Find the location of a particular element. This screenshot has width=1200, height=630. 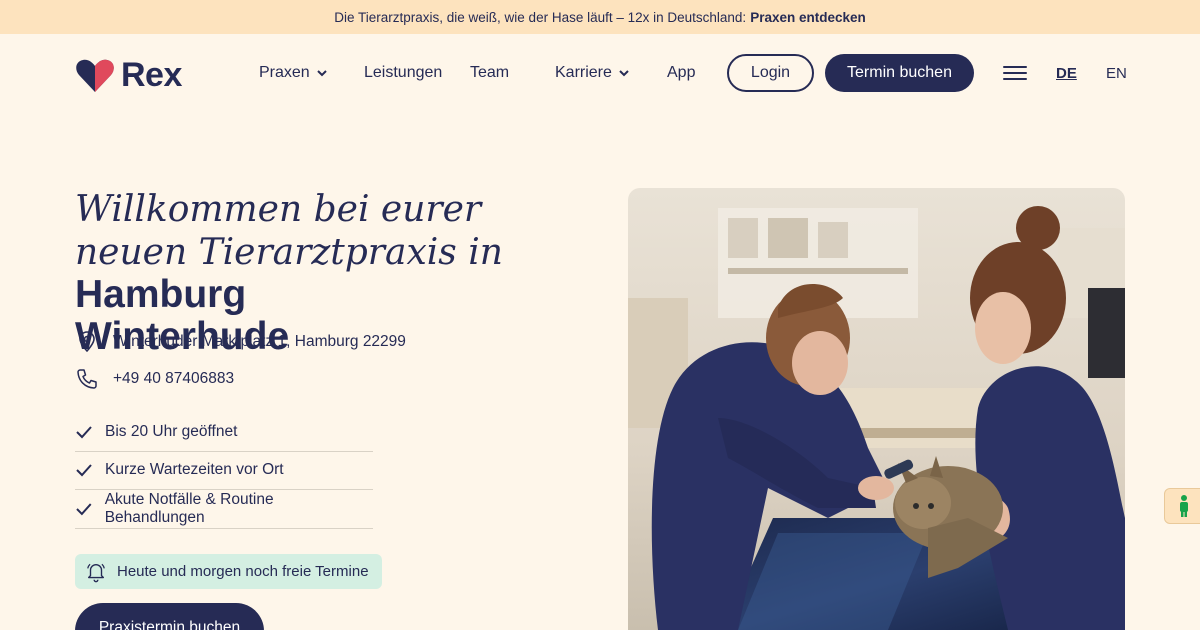

availability-badge: Heute und morgen noch freie Termine is located at coordinates (228, 571).